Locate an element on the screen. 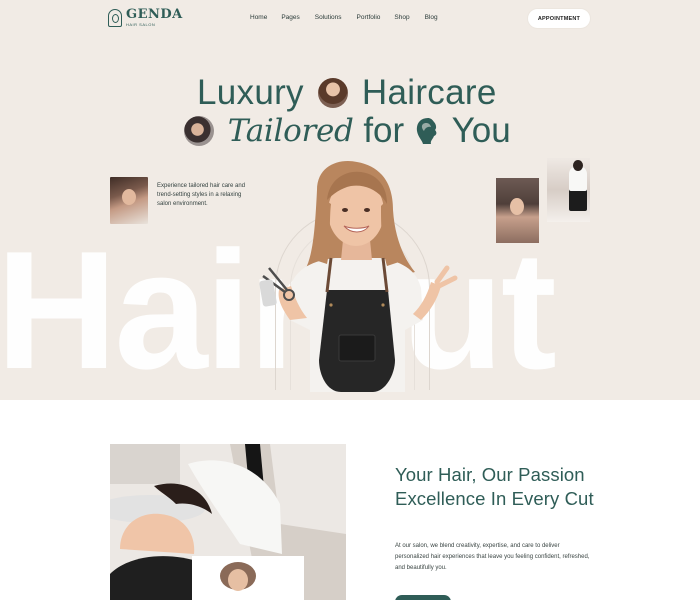 This screenshot has height=600, width=700. hair-silhouette-icon is located at coordinates (426, 130).